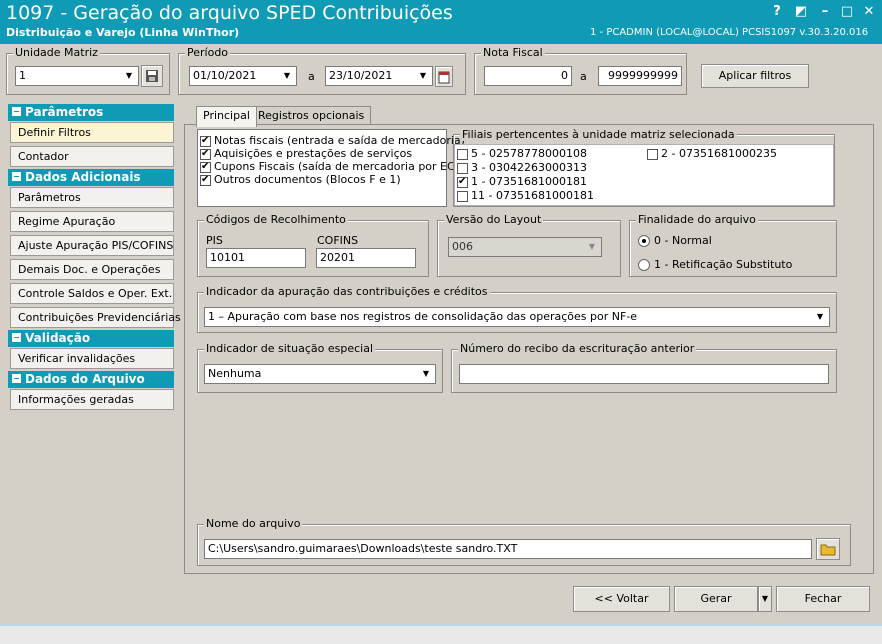 The height and width of the screenshot is (644, 882). Describe the element at coordinates (847, 12) in the screenshot. I see `maximize-icon: □` at that location.